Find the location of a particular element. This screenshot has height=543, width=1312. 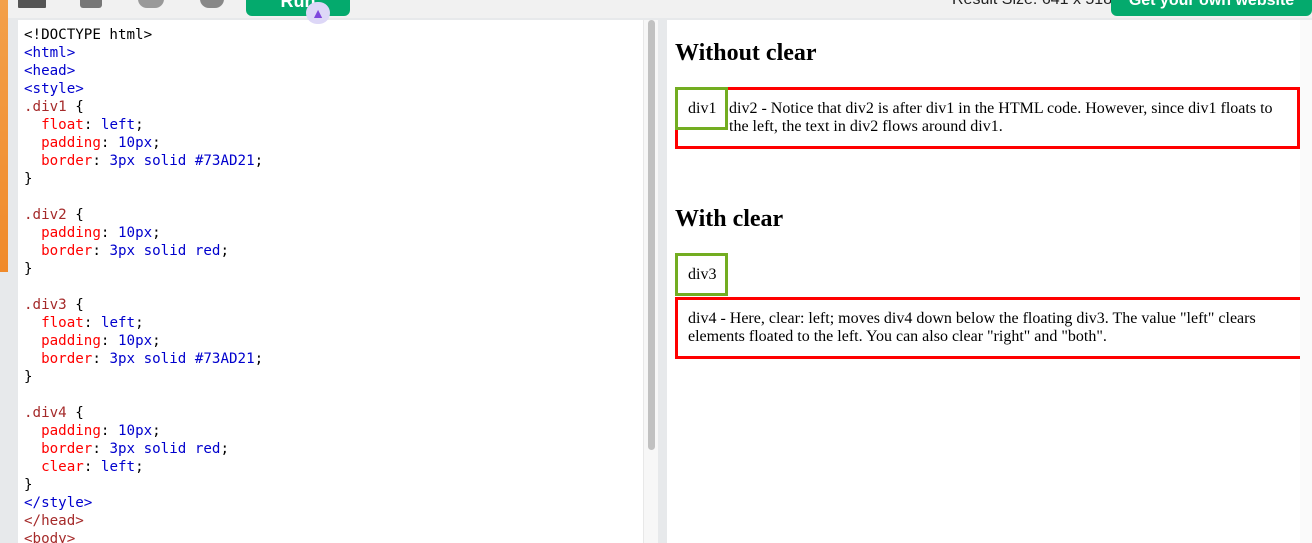

code-line: <body> is located at coordinates (143, 536).